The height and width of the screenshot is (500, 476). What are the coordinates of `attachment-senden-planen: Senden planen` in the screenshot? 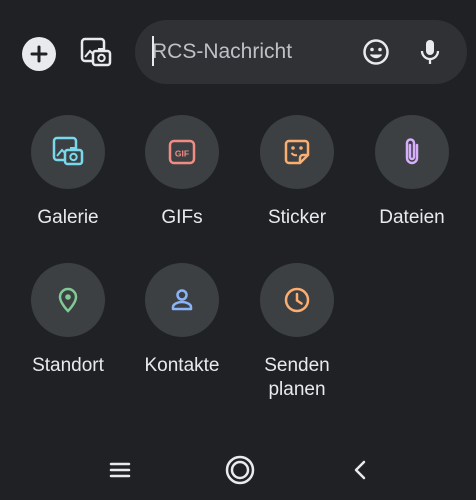 It's located at (297, 332).